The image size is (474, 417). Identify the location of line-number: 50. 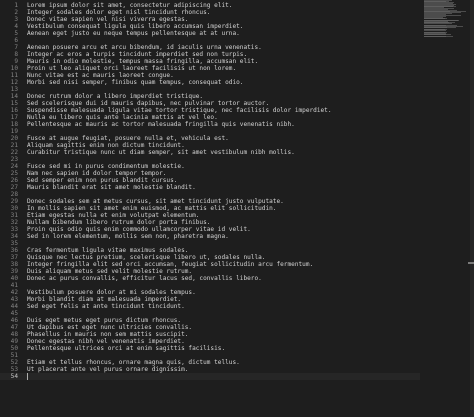
(14, 348).